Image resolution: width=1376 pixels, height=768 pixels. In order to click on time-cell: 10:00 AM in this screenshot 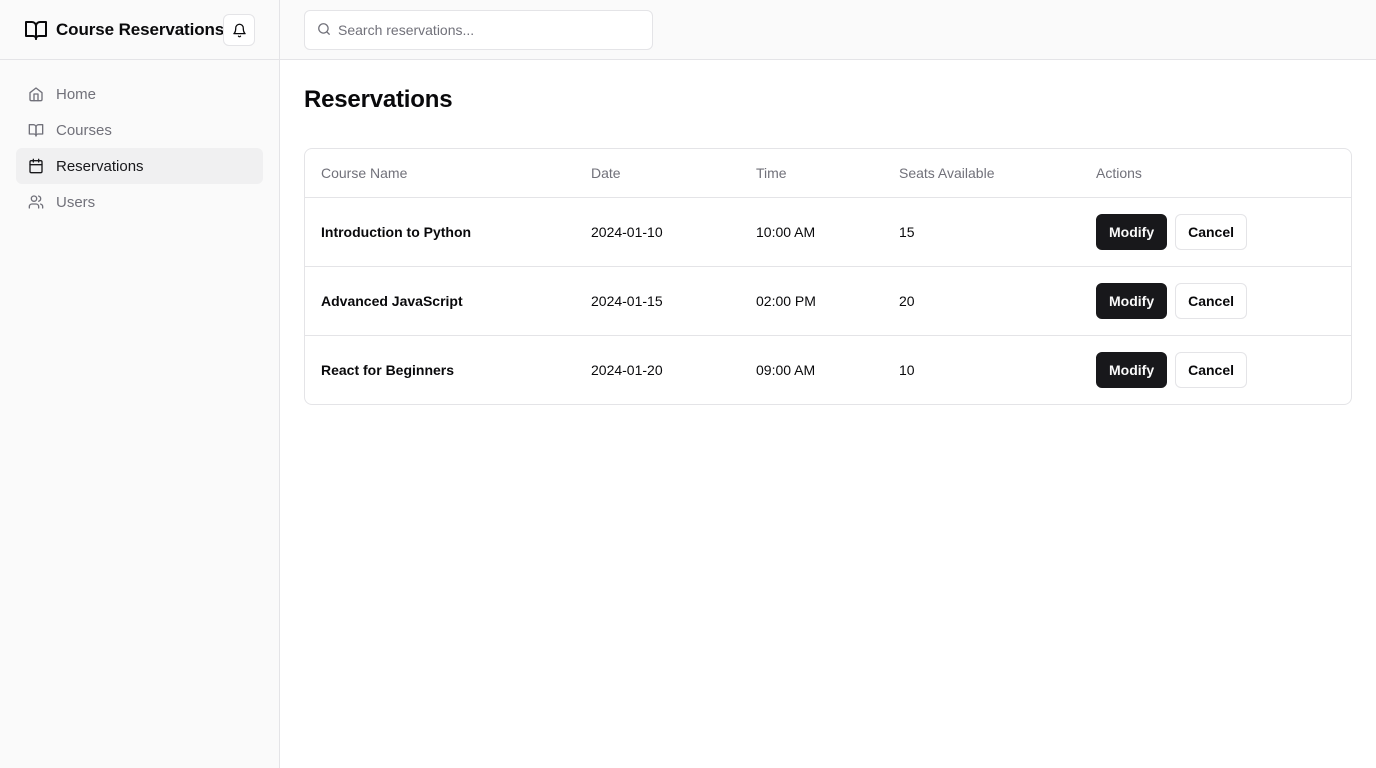, I will do `click(811, 232)`.